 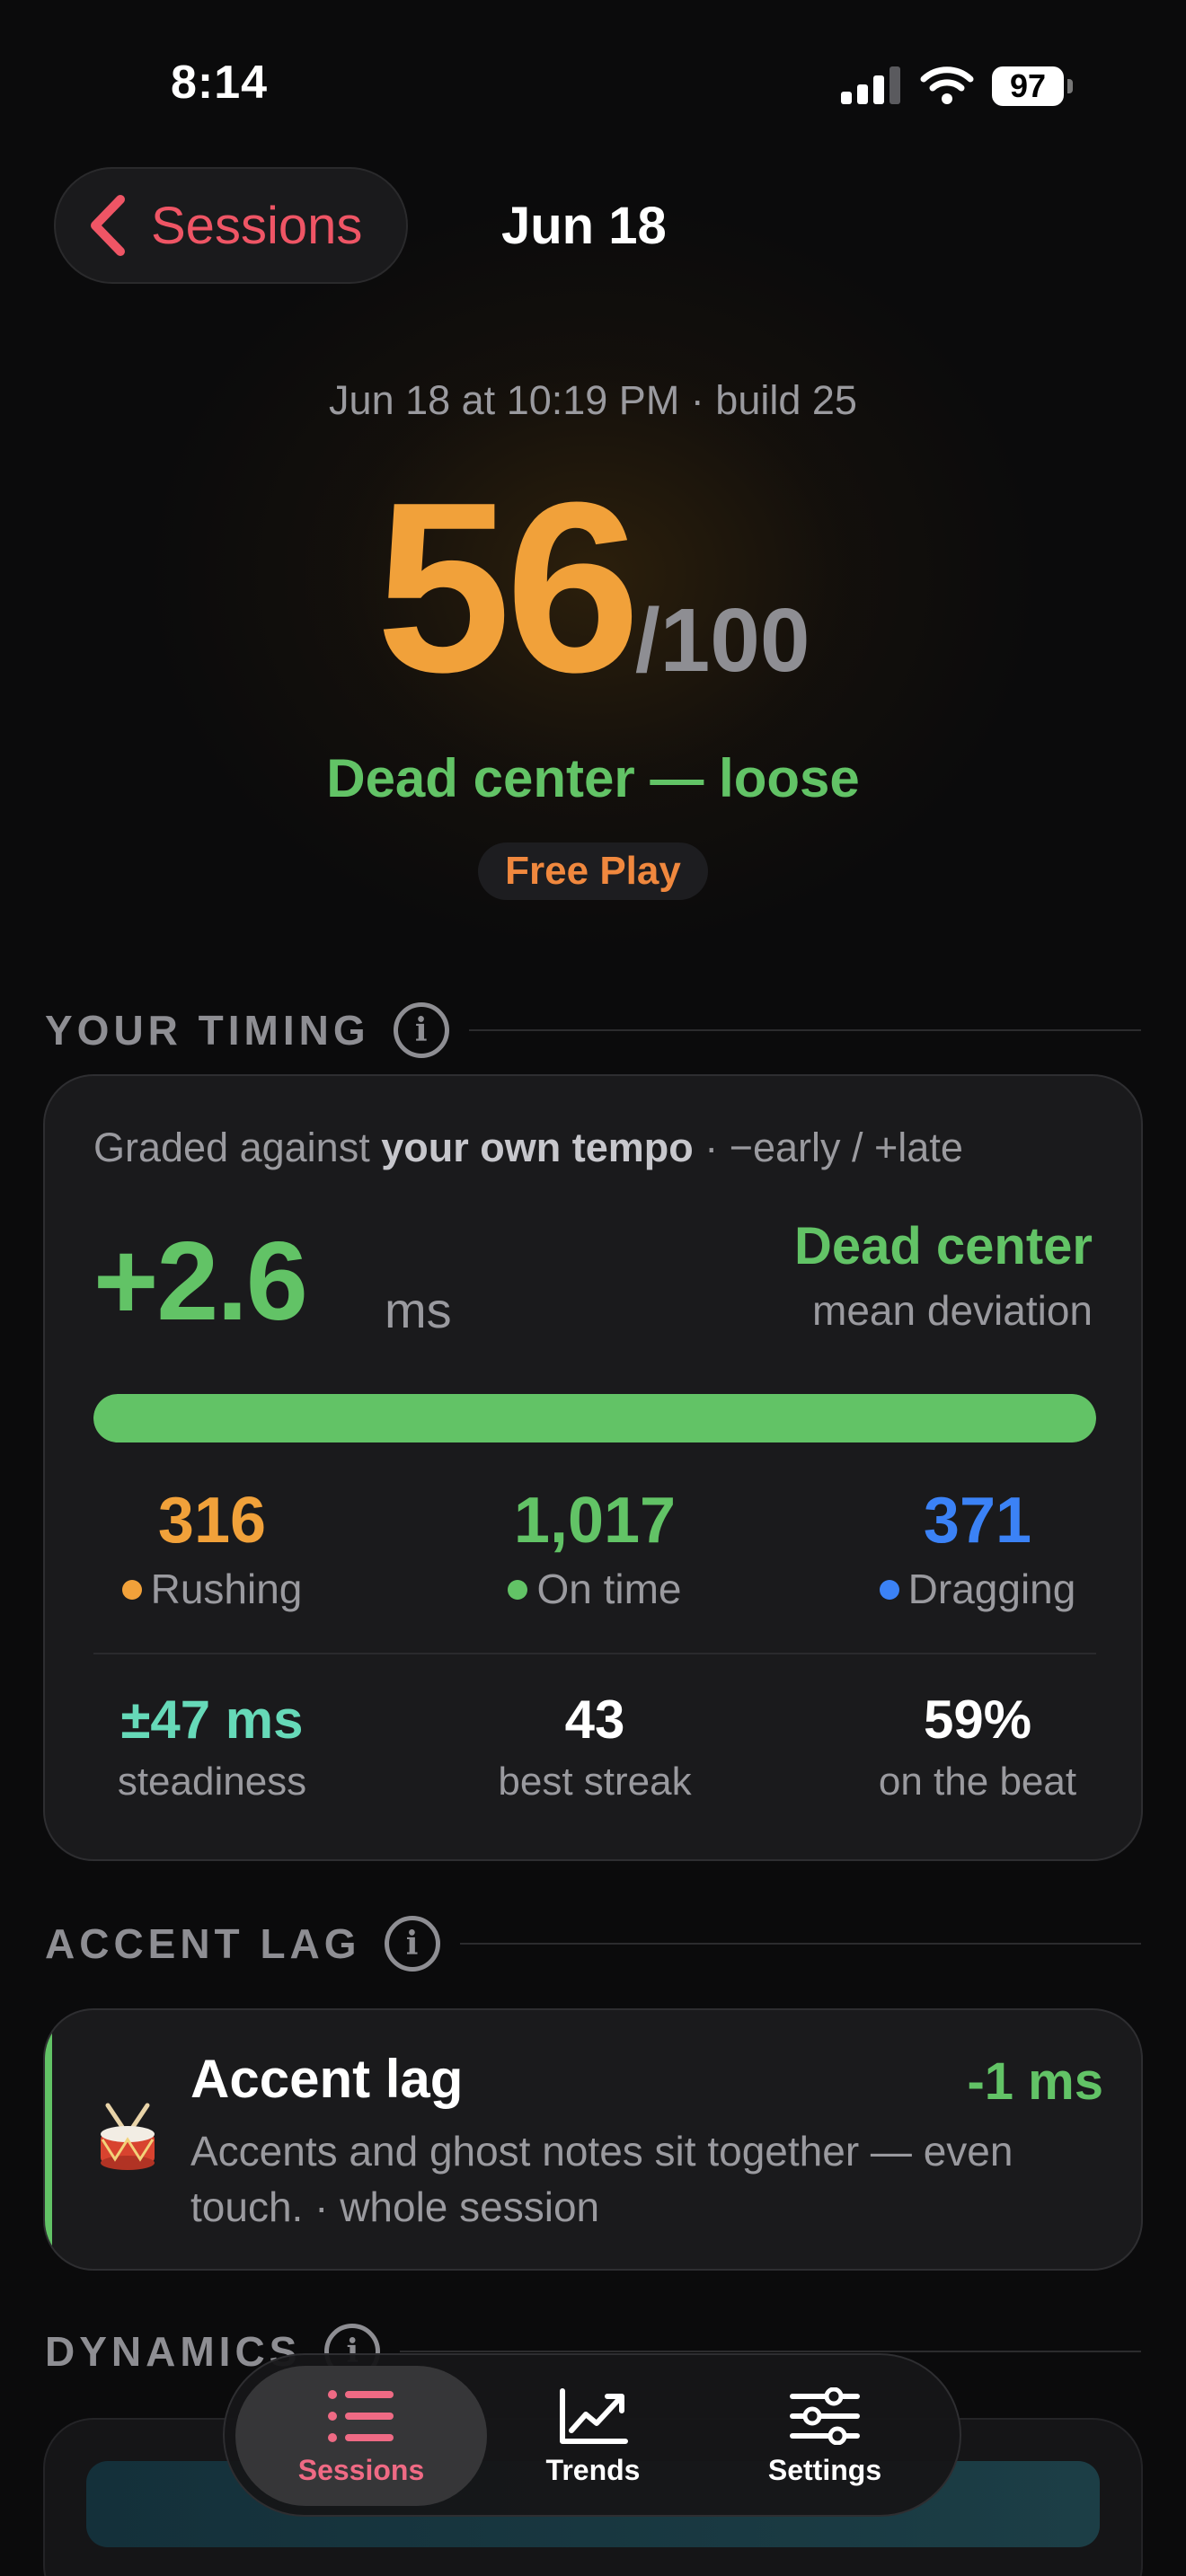 I want to click on tab-label: Sessions, so click(x=361, y=2470).